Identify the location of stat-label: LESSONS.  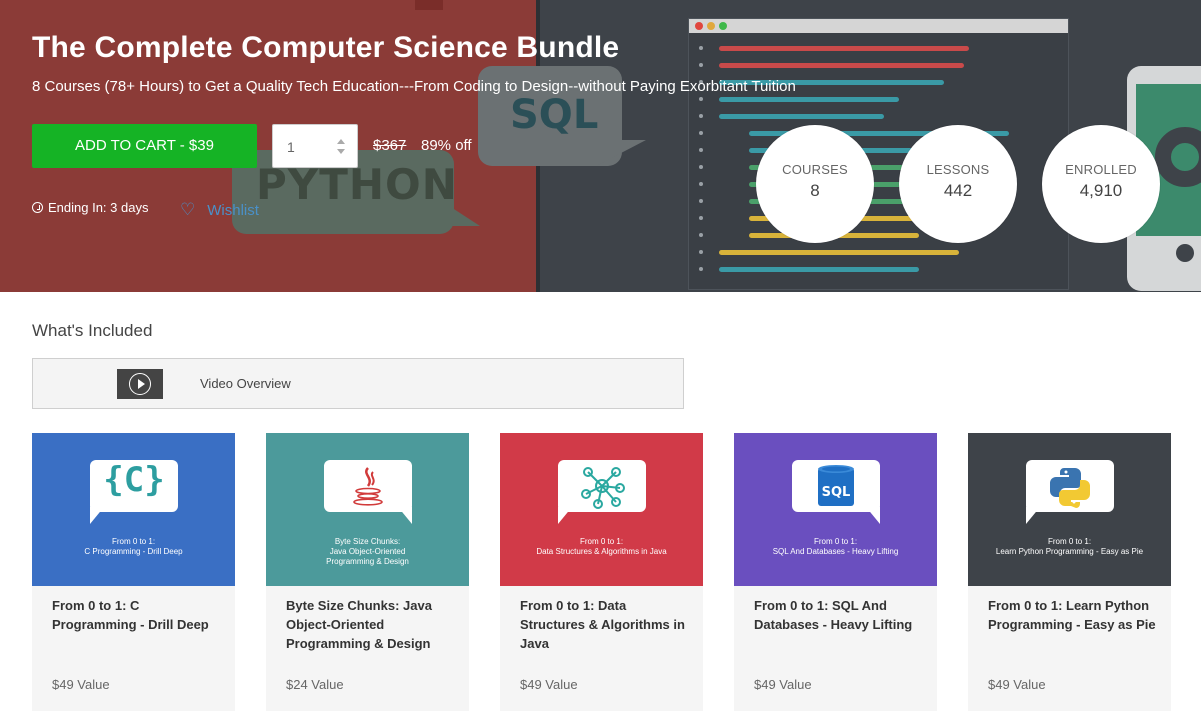
(958, 169).